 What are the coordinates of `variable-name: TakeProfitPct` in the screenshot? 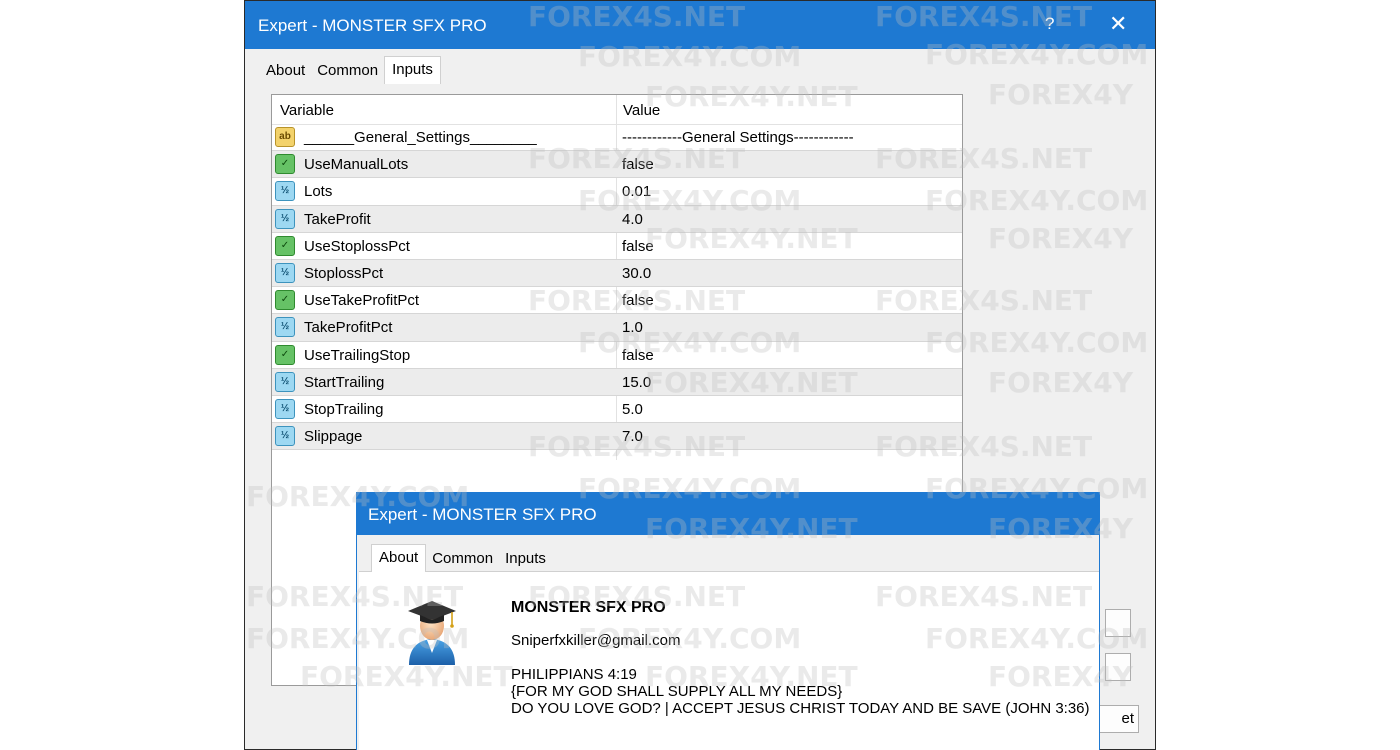 It's located at (348, 328).